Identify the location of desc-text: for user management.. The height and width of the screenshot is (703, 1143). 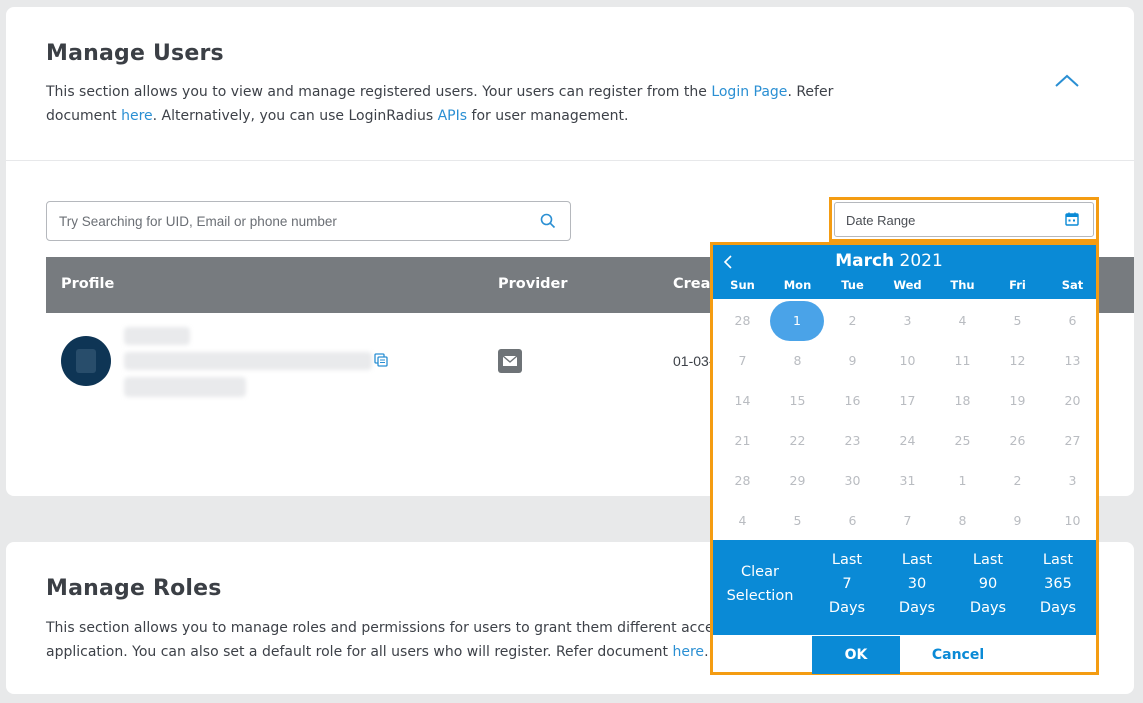
(548, 116).